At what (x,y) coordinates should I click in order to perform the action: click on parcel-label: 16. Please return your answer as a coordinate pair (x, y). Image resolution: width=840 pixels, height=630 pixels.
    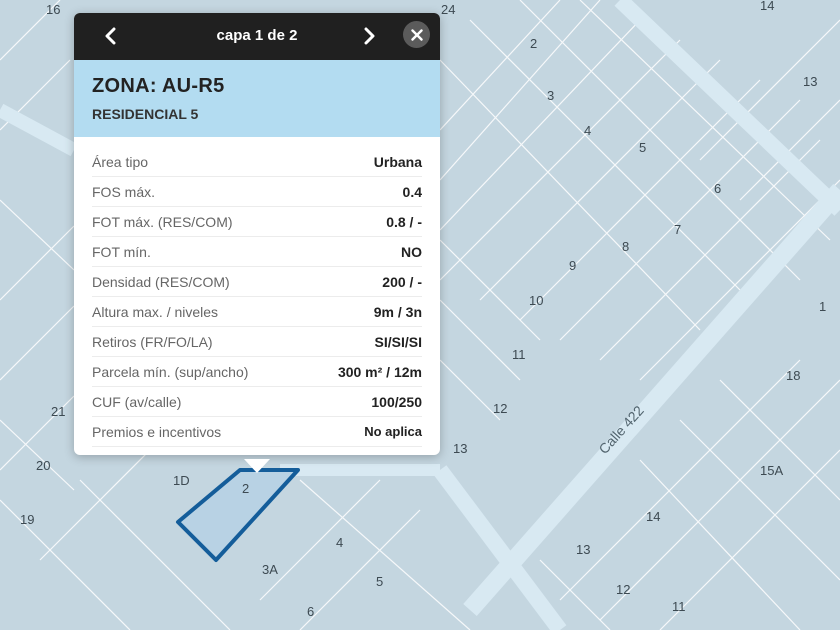
    Looking at the image, I should click on (53, 9).